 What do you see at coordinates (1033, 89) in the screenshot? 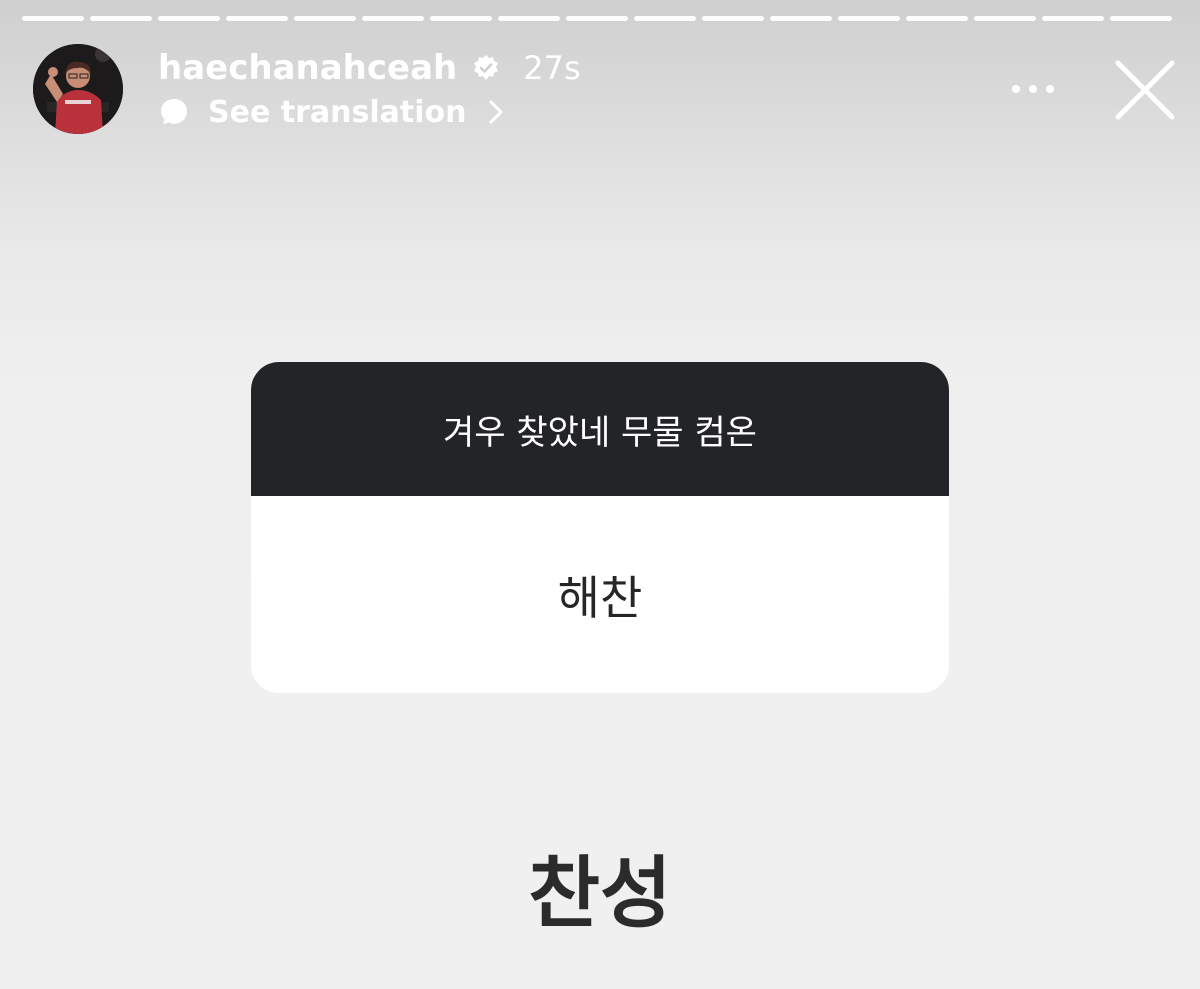
I see `more-icon` at bounding box center [1033, 89].